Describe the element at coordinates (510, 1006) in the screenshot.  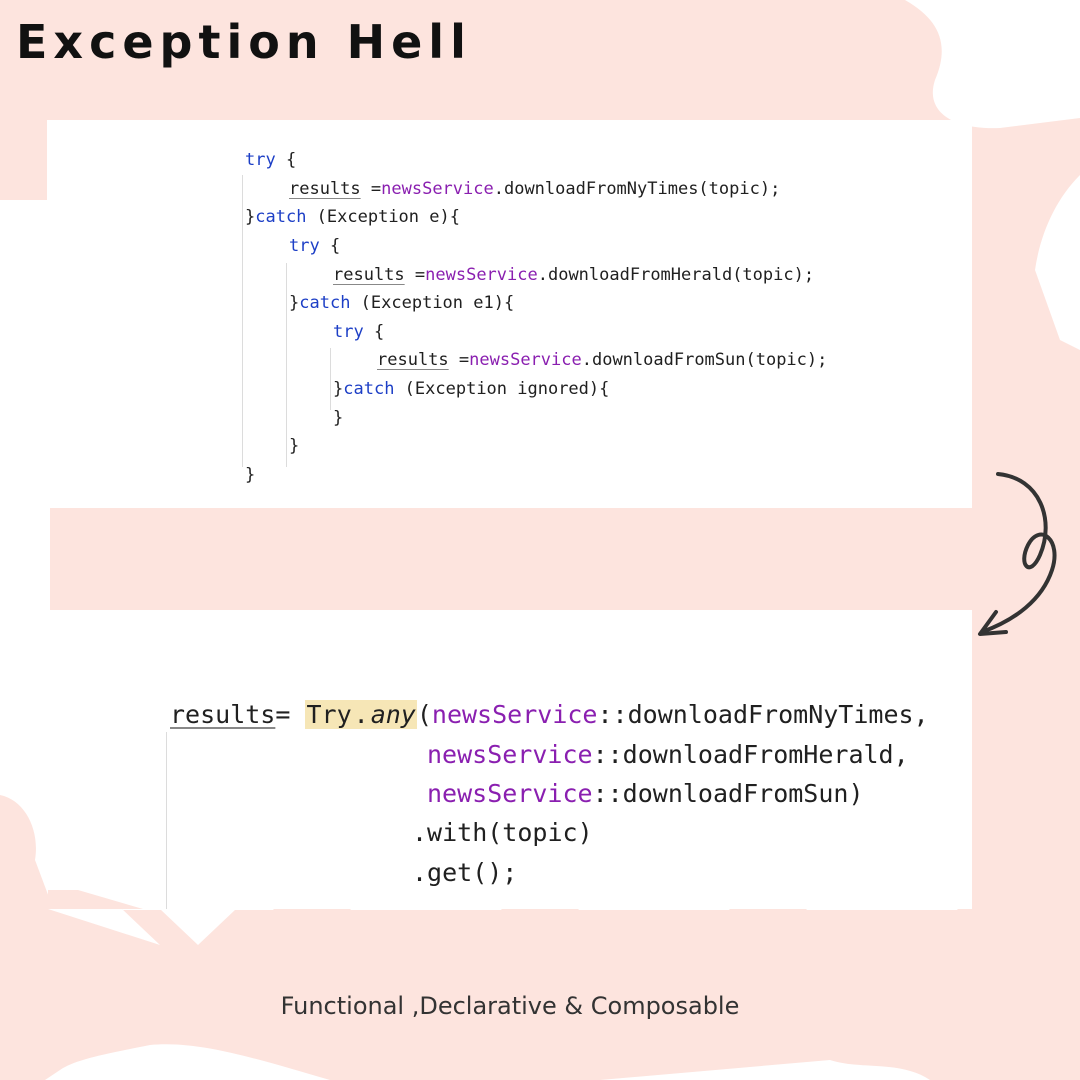
I see `caption-text: Functional ,Declarative & Composable` at that location.